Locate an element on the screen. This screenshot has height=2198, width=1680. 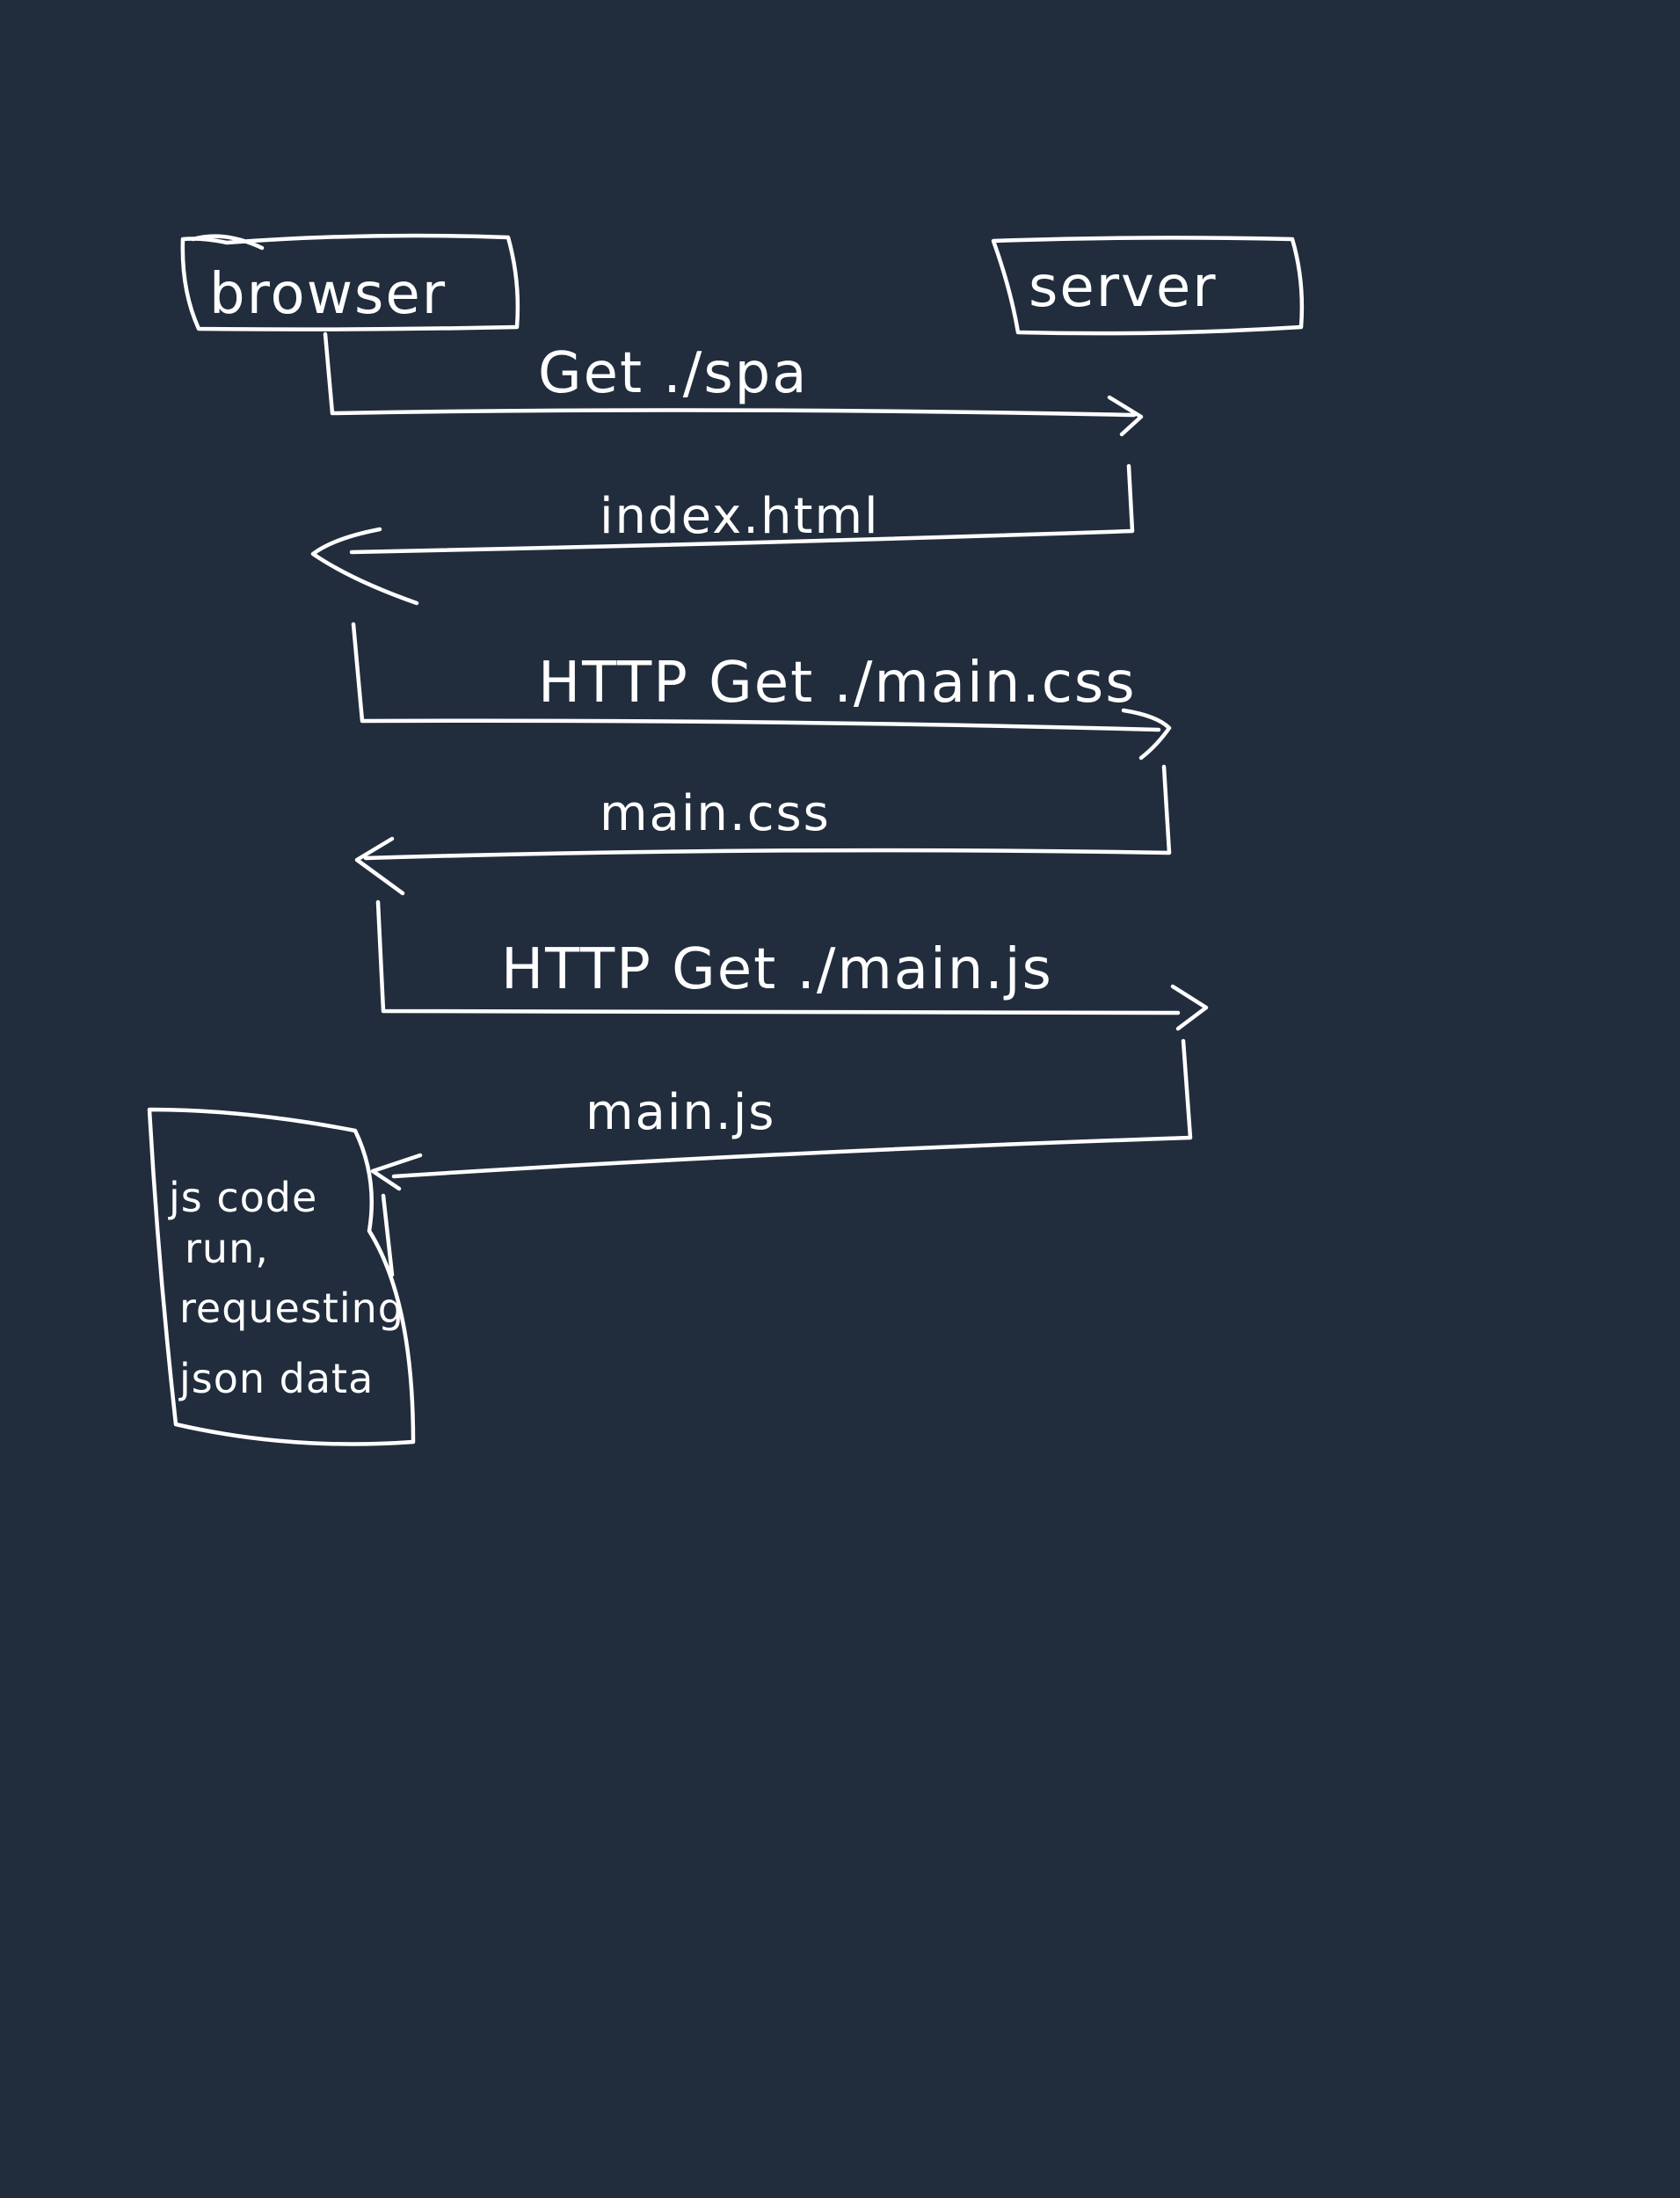
server-participant: server is located at coordinates (1148, 286).